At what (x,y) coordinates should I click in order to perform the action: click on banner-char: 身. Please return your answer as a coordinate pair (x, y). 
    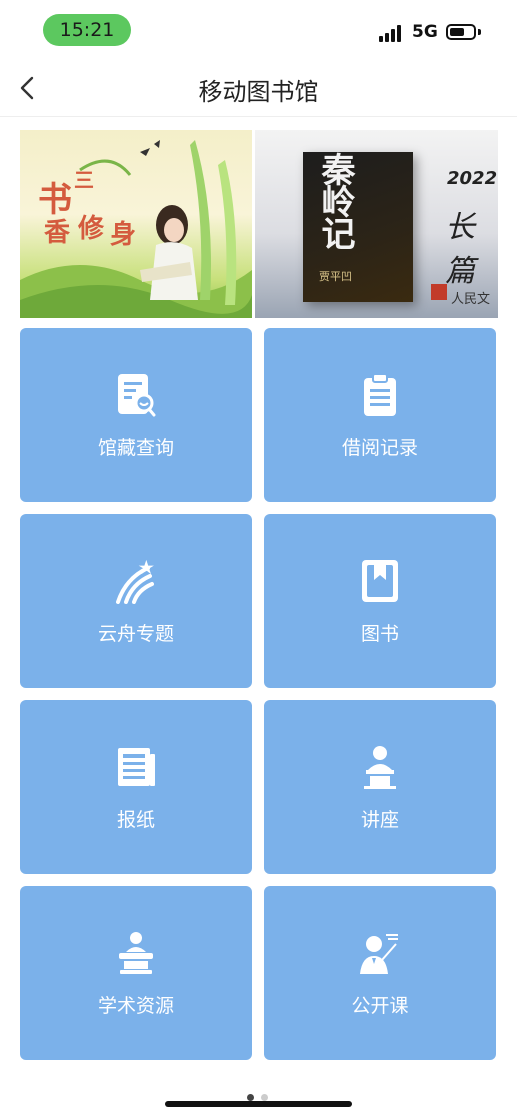
    Looking at the image, I should click on (123, 235).